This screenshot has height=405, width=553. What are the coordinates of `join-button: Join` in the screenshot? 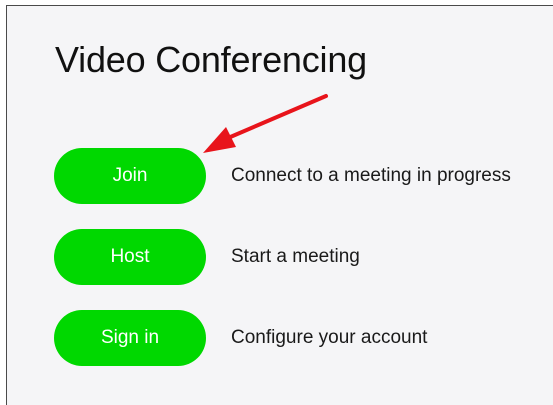 It's located at (130, 176).